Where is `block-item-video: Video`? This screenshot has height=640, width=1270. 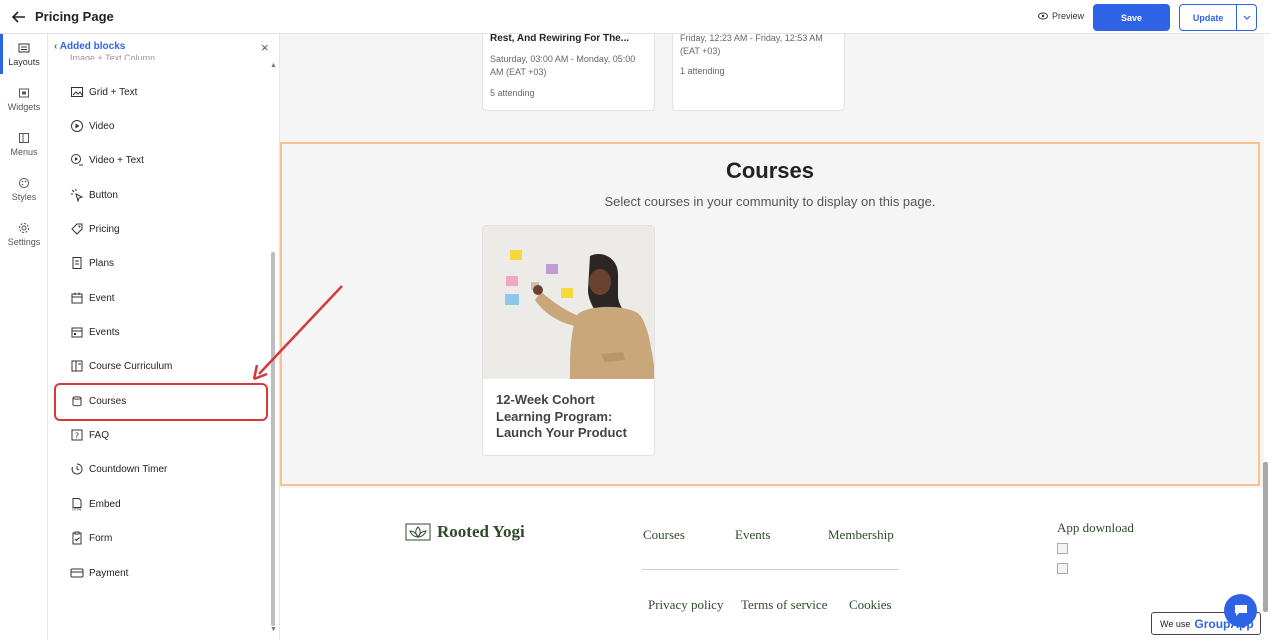
block-item-video: Video is located at coordinates (92, 126).